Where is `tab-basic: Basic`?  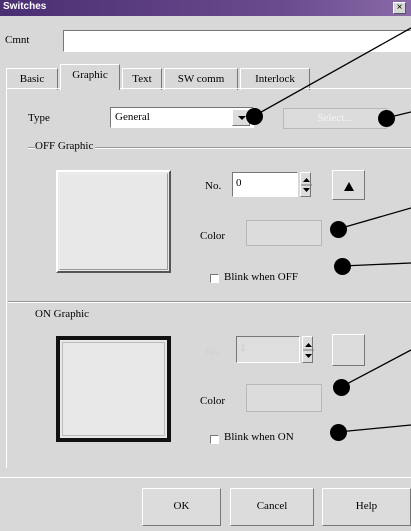 tab-basic: Basic is located at coordinates (32, 79).